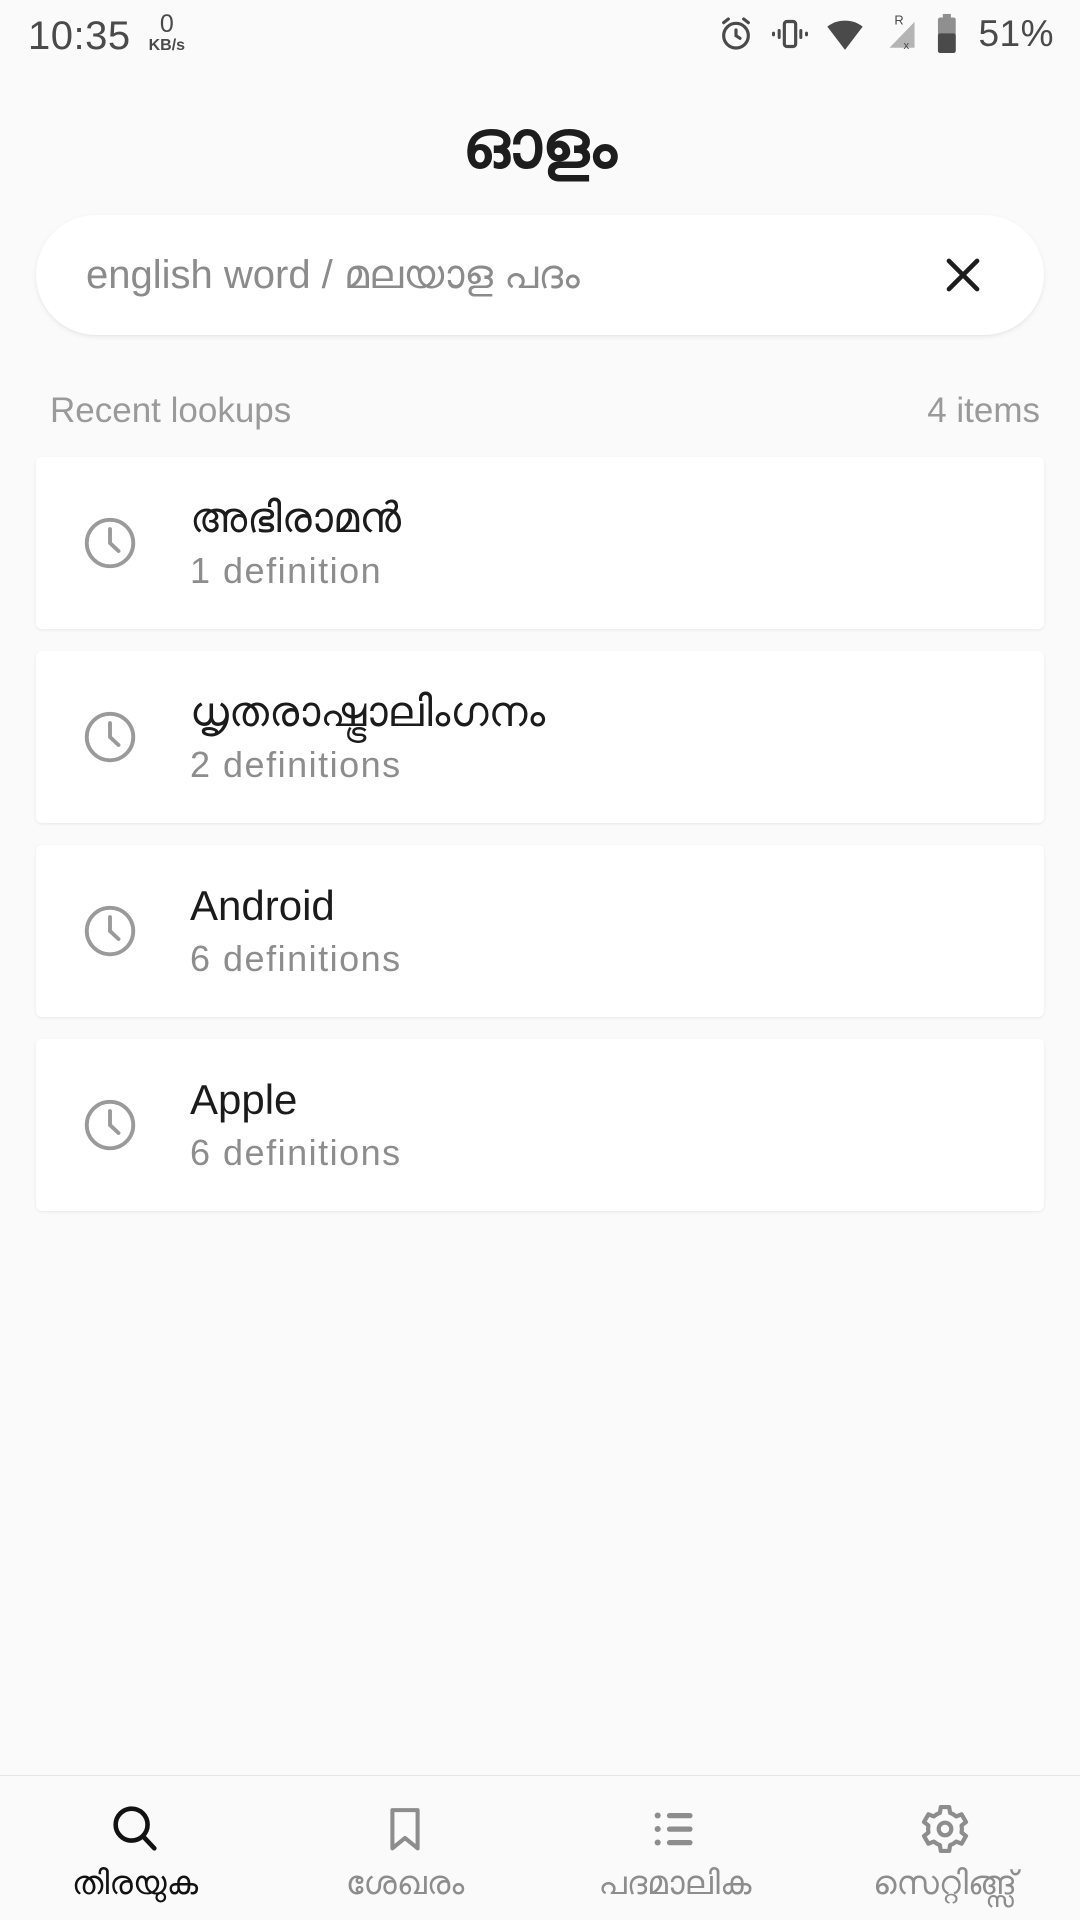 The width and height of the screenshot is (1080, 1920). What do you see at coordinates (507, 275) in the screenshot?
I see `search-input` at bounding box center [507, 275].